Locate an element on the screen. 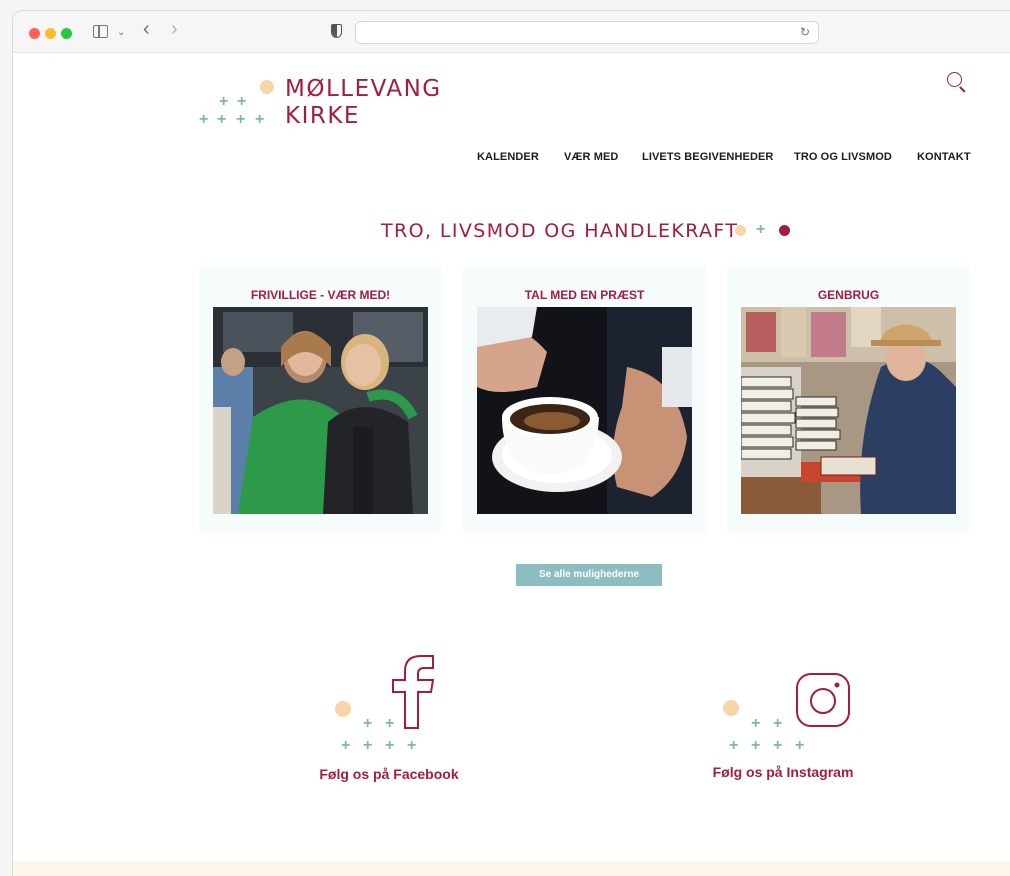 The height and width of the screenshot is (876, 1010). card-genbrug: GENBRUG is located at coordinates (848, 399).